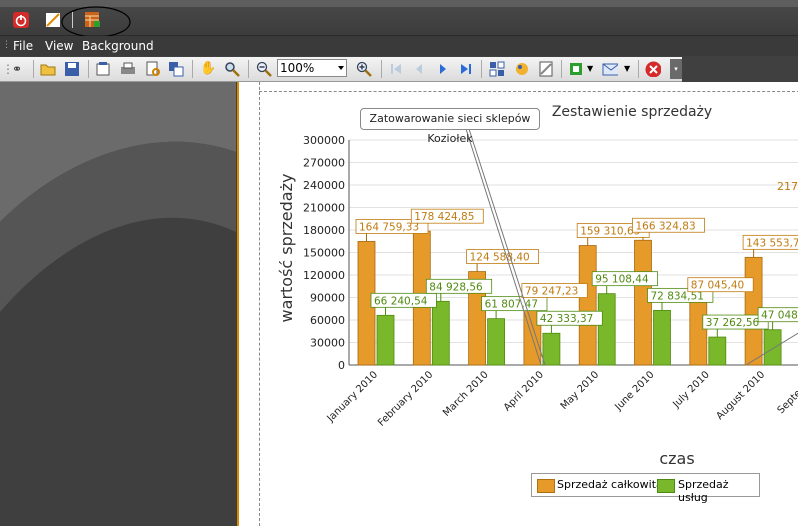 Image resolution: width=798 pixels, height=526 pixels. Describe the element at coordinates (364, 69) in the screenshot. I see `zoom-in-icon` at that location.